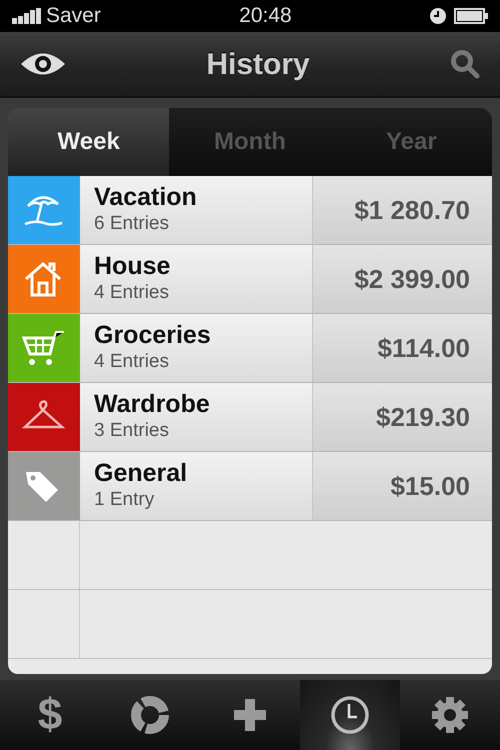 The image size is (500, 750). Describe the element at coordinates (89, 142) in the screenshot. I see `segment-tab: Week` at that location.